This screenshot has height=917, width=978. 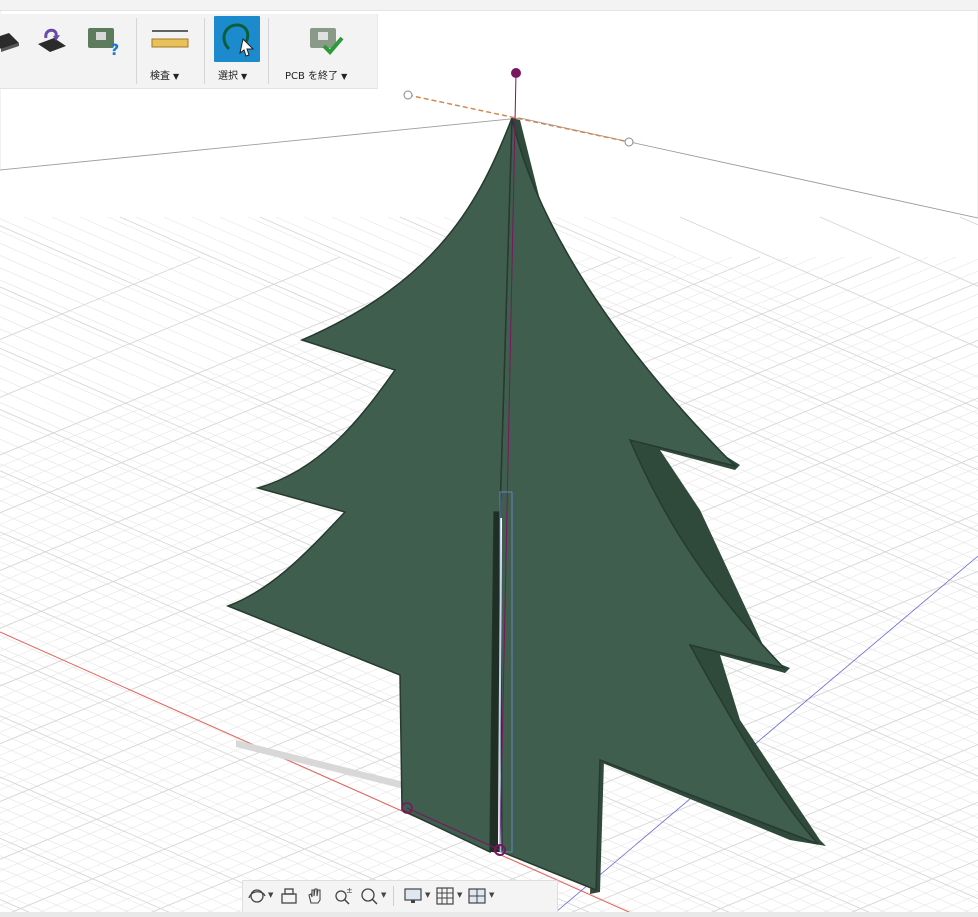 I want to click on display-settings-icon, so click(x=413, y=896).